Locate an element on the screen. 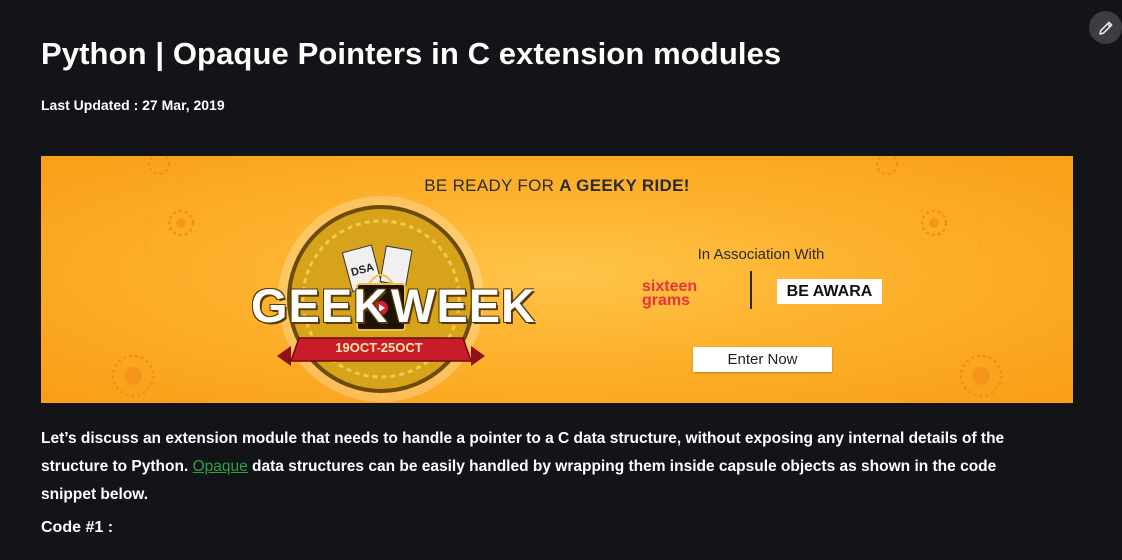 The height and width of the screenshot is (560, 1122). be-awara-logo: BE AWARA is located at coordinates (829, 291).